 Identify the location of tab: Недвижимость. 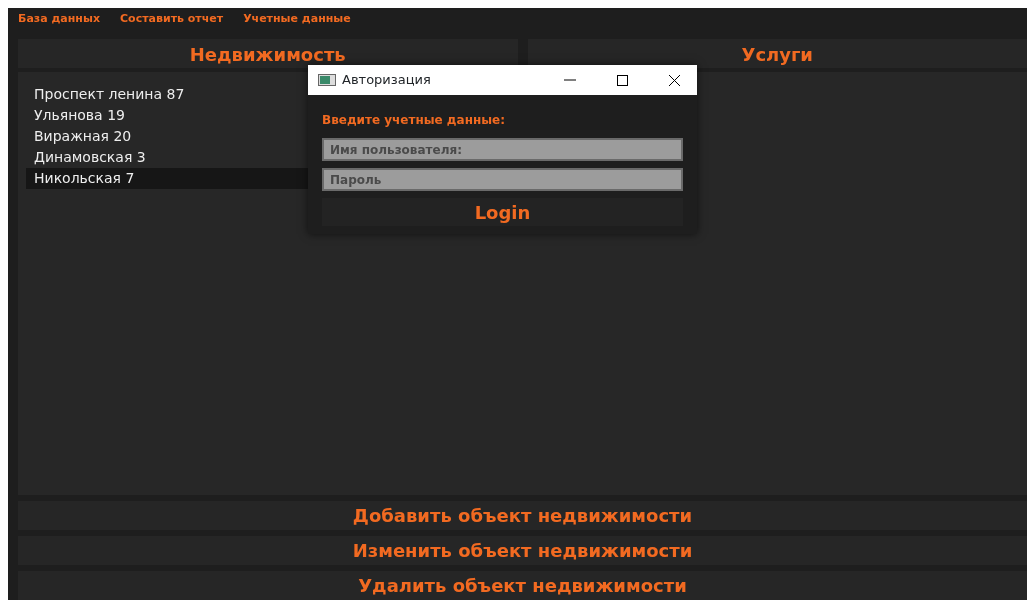
(268, 53).